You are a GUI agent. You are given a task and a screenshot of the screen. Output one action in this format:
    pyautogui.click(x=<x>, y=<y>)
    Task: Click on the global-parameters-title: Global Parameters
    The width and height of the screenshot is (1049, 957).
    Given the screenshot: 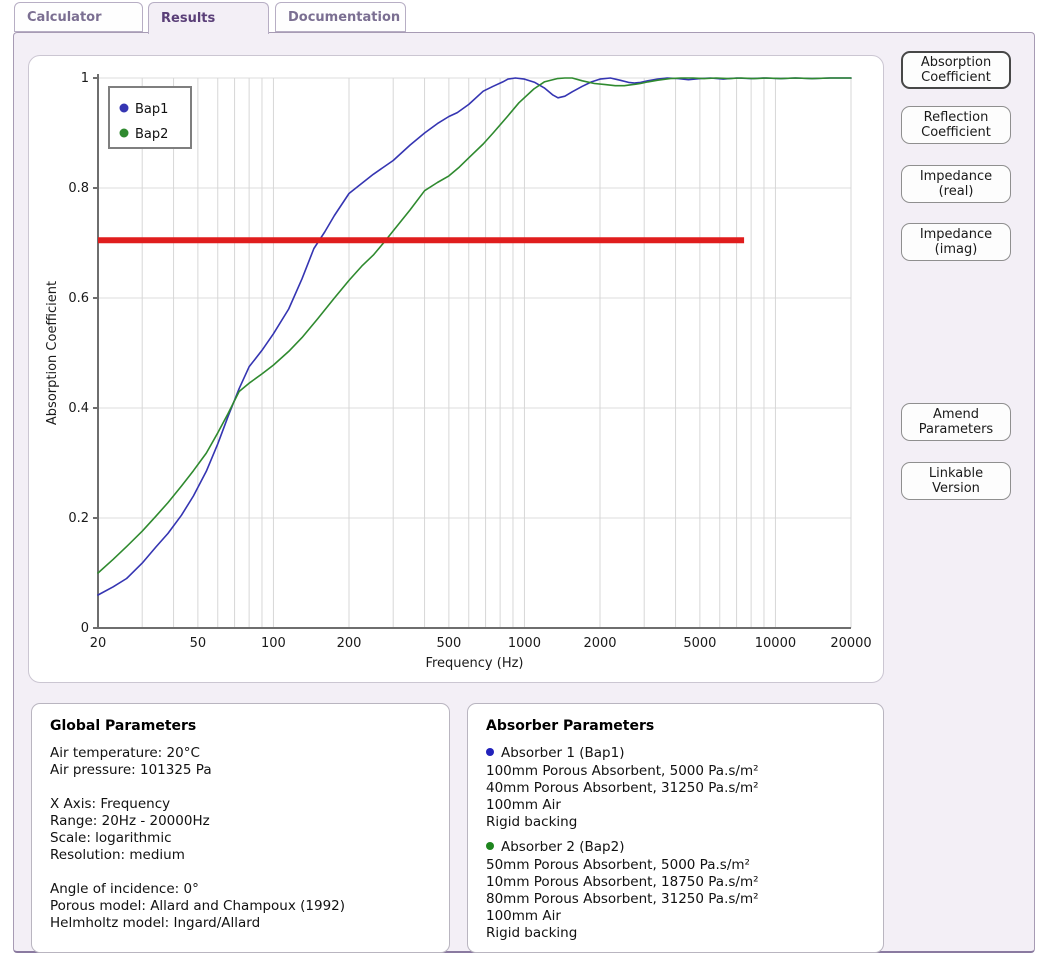 What is the action you would take?
    pyautogui.click(x=123, y=726)
    